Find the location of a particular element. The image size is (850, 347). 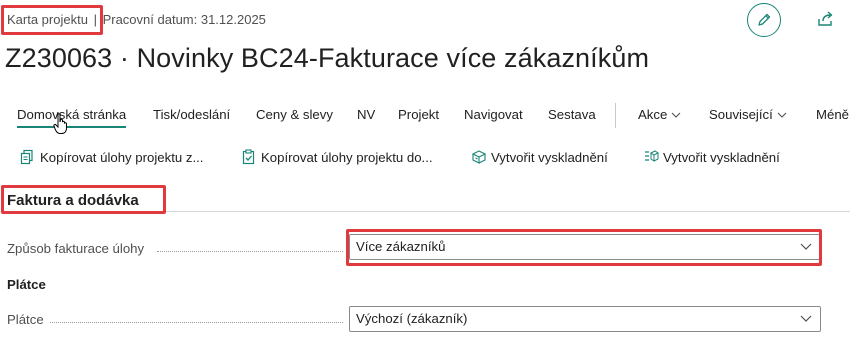

menu-separator is located at coordinates (615, 115).